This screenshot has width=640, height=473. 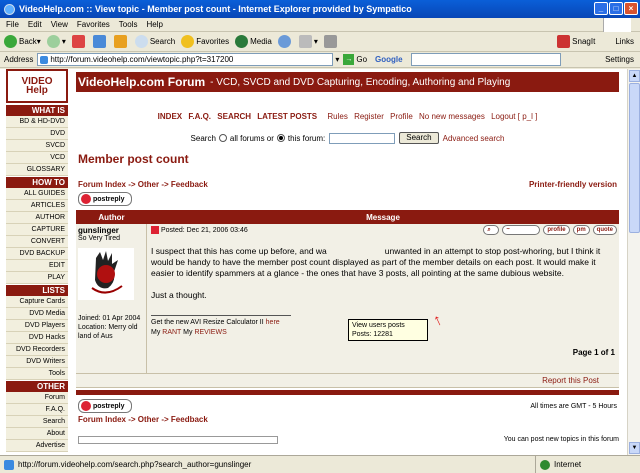 What do you see at coordinates (37, 266) in the screenshot?
I see `sidebar-item-edit: EDIT` at bounding box center [37, 266].